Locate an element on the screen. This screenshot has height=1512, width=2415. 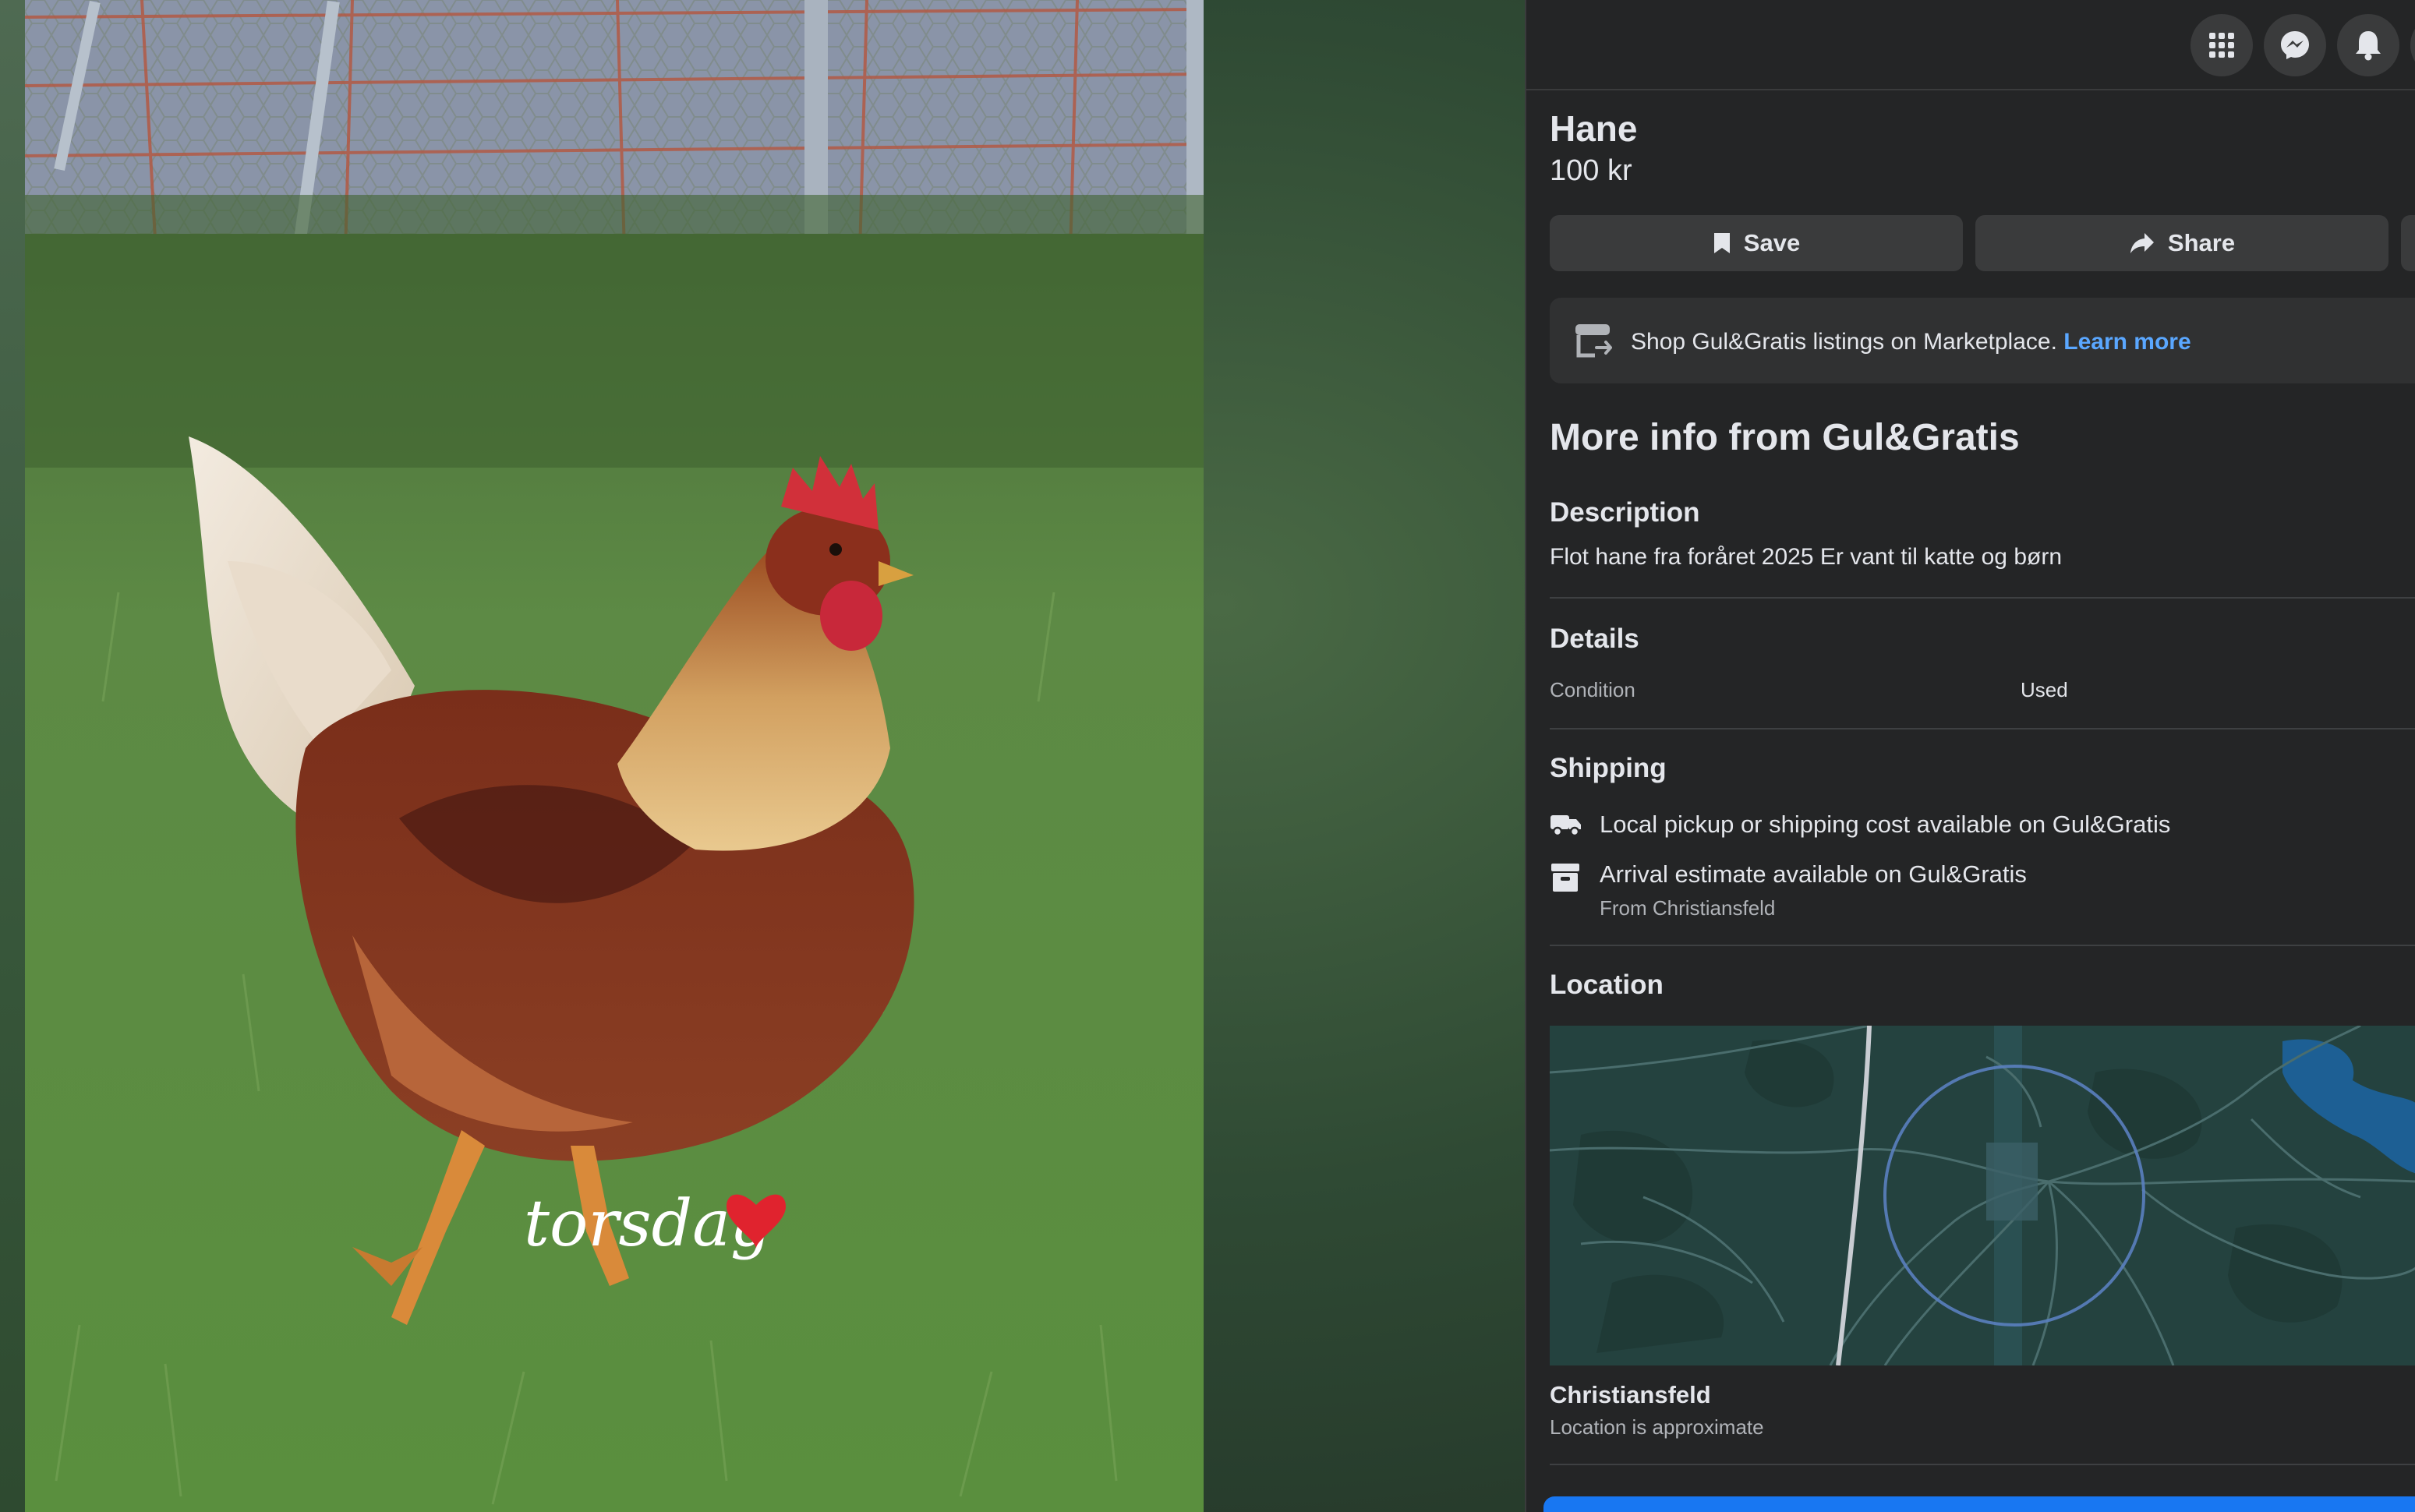
share-button: Share is located at coordinates (2182, 243).